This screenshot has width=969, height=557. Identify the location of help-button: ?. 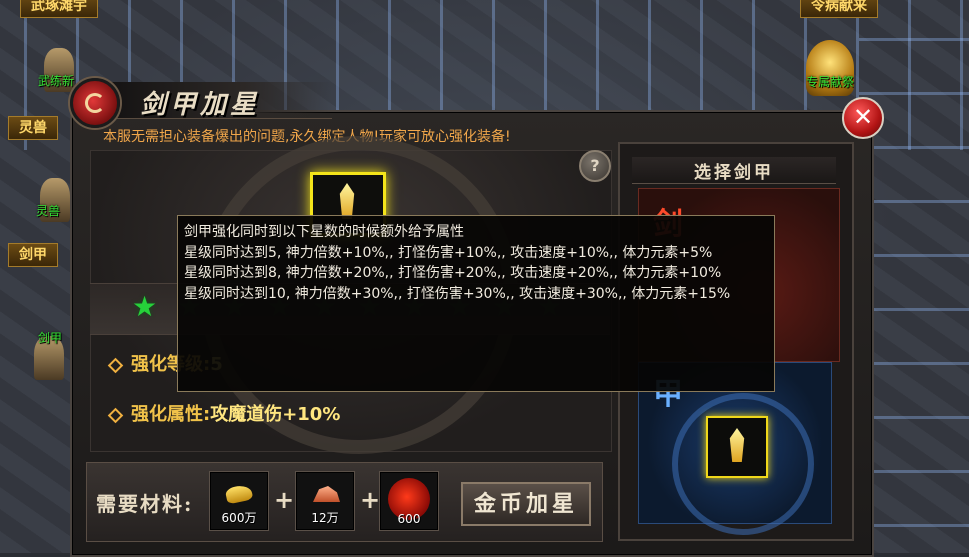
(595, 166).